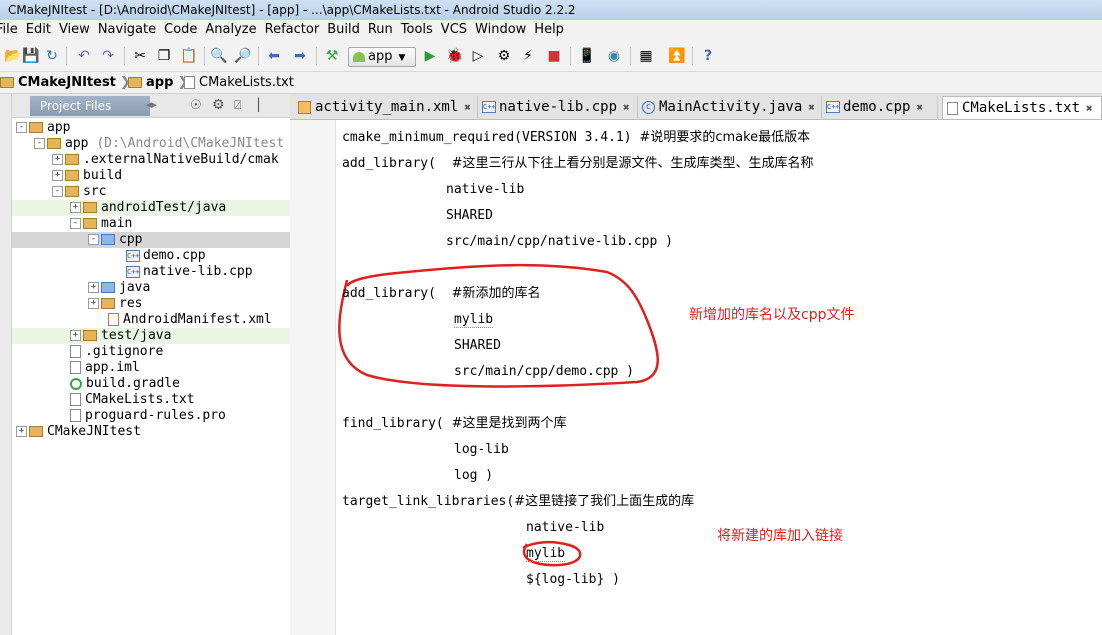 The image size is (1102, 635). What do you see at coordinates (151, 272) in the screenshot?
I see `tree-item-native-lib-cpp: C++ native-lib.cpp` at bounding box center [151, 272].